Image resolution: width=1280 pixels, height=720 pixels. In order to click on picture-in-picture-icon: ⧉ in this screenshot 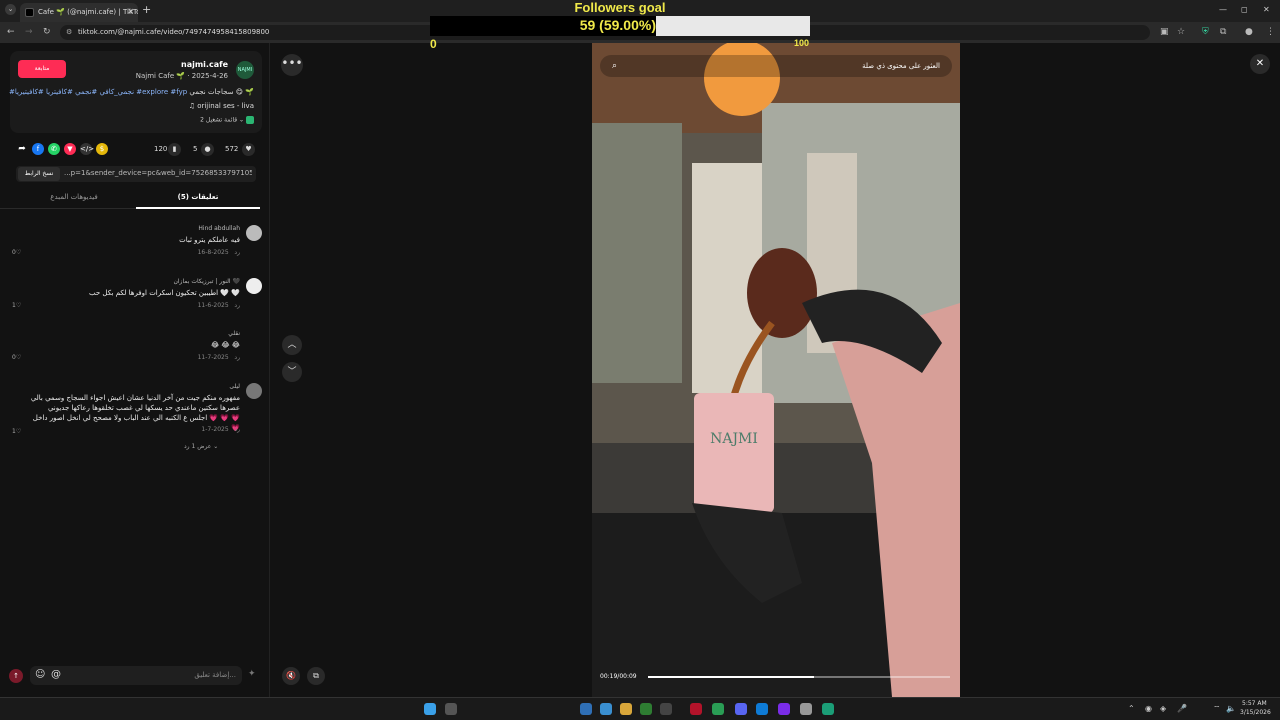, I will do `click(316, 676)`.